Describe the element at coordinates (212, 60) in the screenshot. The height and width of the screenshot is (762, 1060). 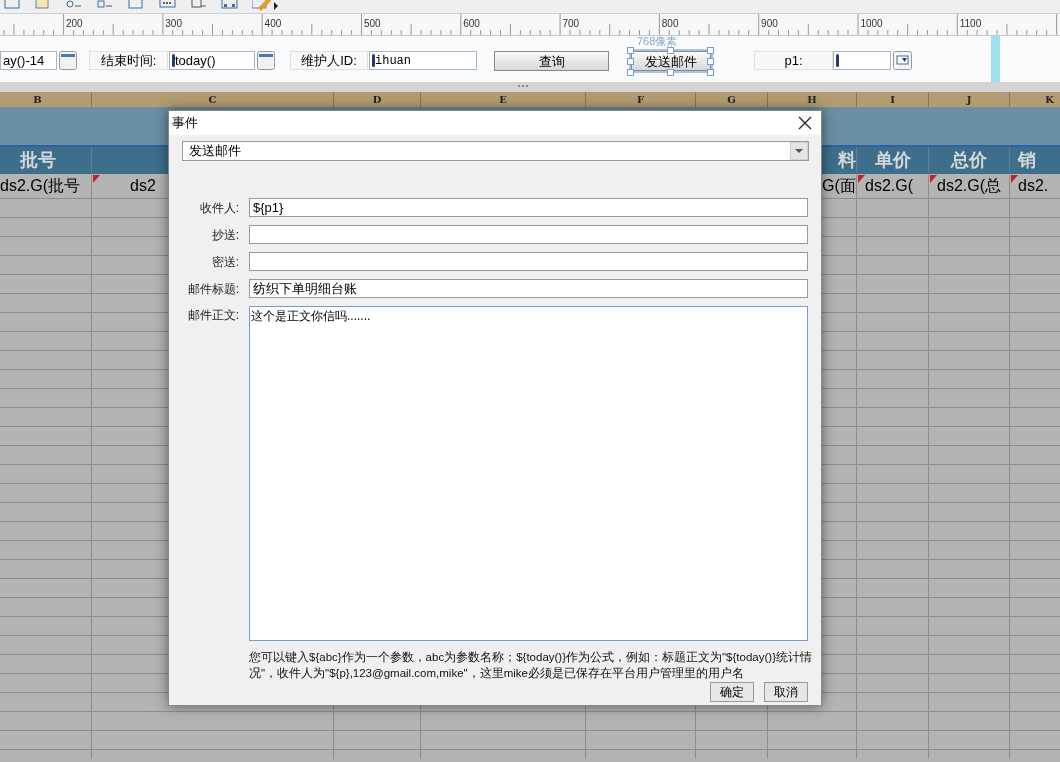
I see `input-field: today()` at that location.